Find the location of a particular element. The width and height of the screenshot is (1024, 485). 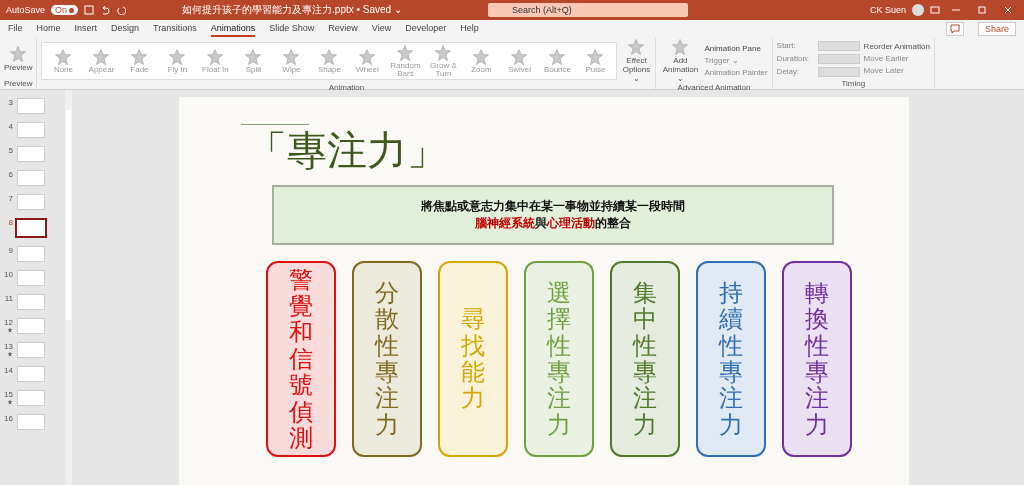

group-label: Advanced Animation is located at coordinates (714, 88).